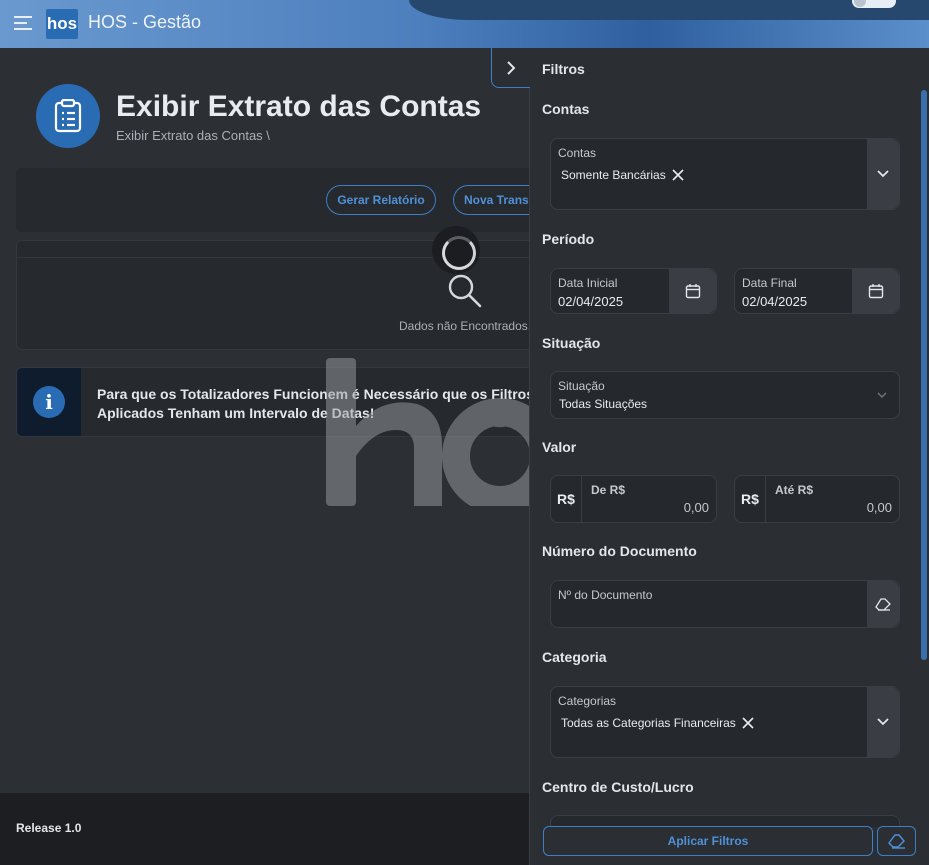  I want to click on filters-title: Filtros, so click(563, 69).